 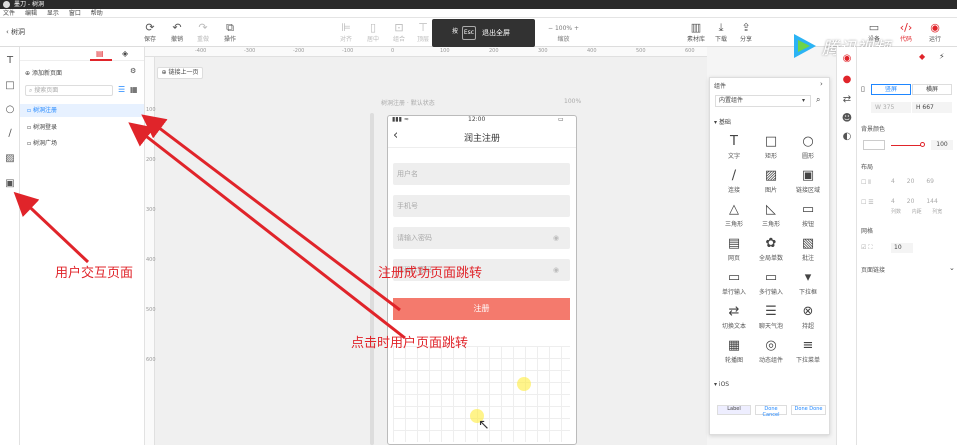 What do you see at coordinates (51, 227) in the screenshot?
I see `arrow-to-link-tool` at bounding box center [51, 227].